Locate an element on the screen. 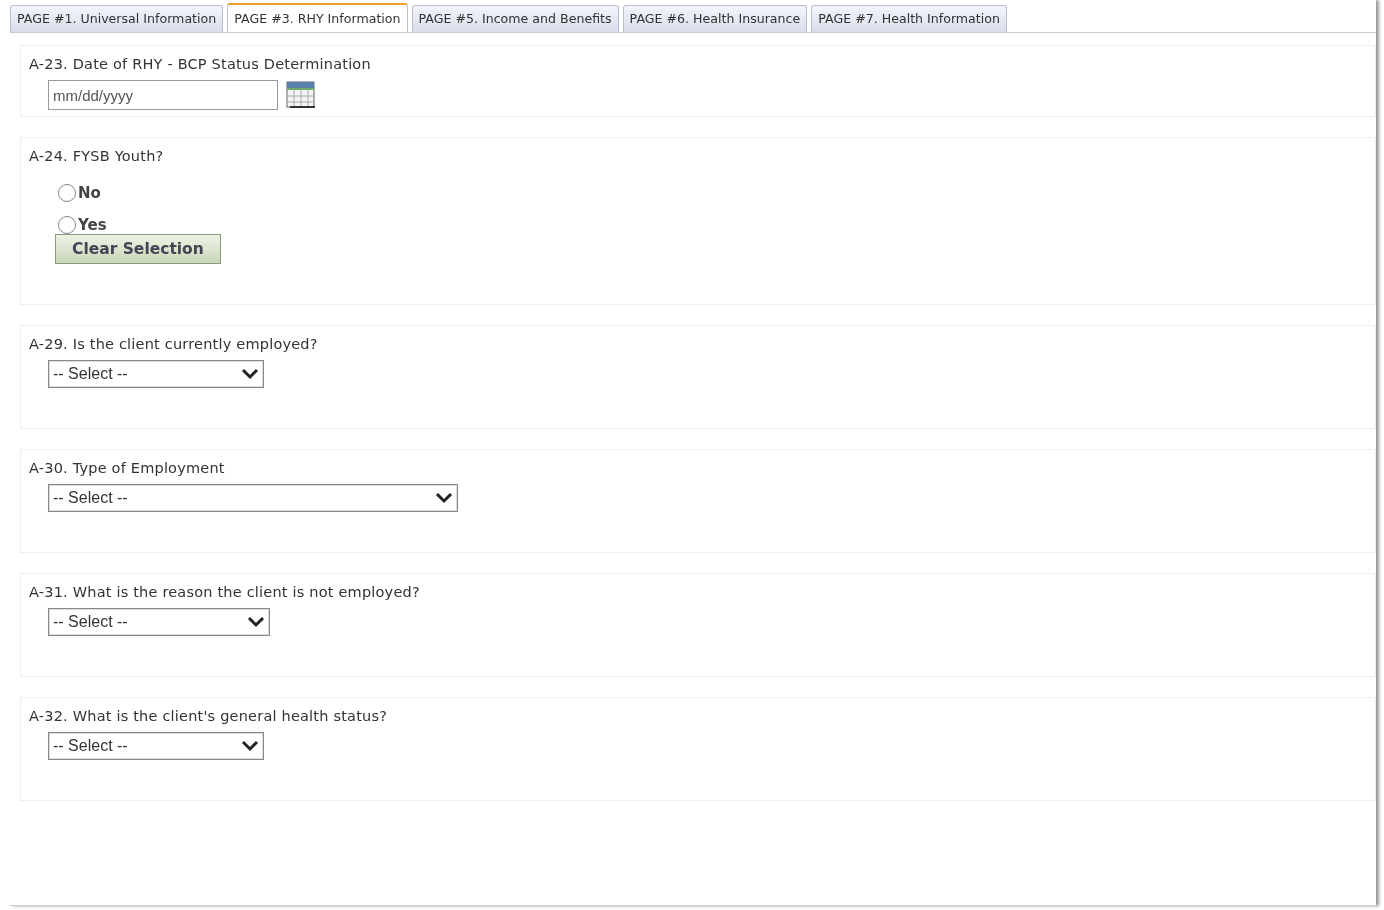 Image resolution: width=1384 pixels, height=910 pixels. radio-label: No is located at coordinates (89, 193).